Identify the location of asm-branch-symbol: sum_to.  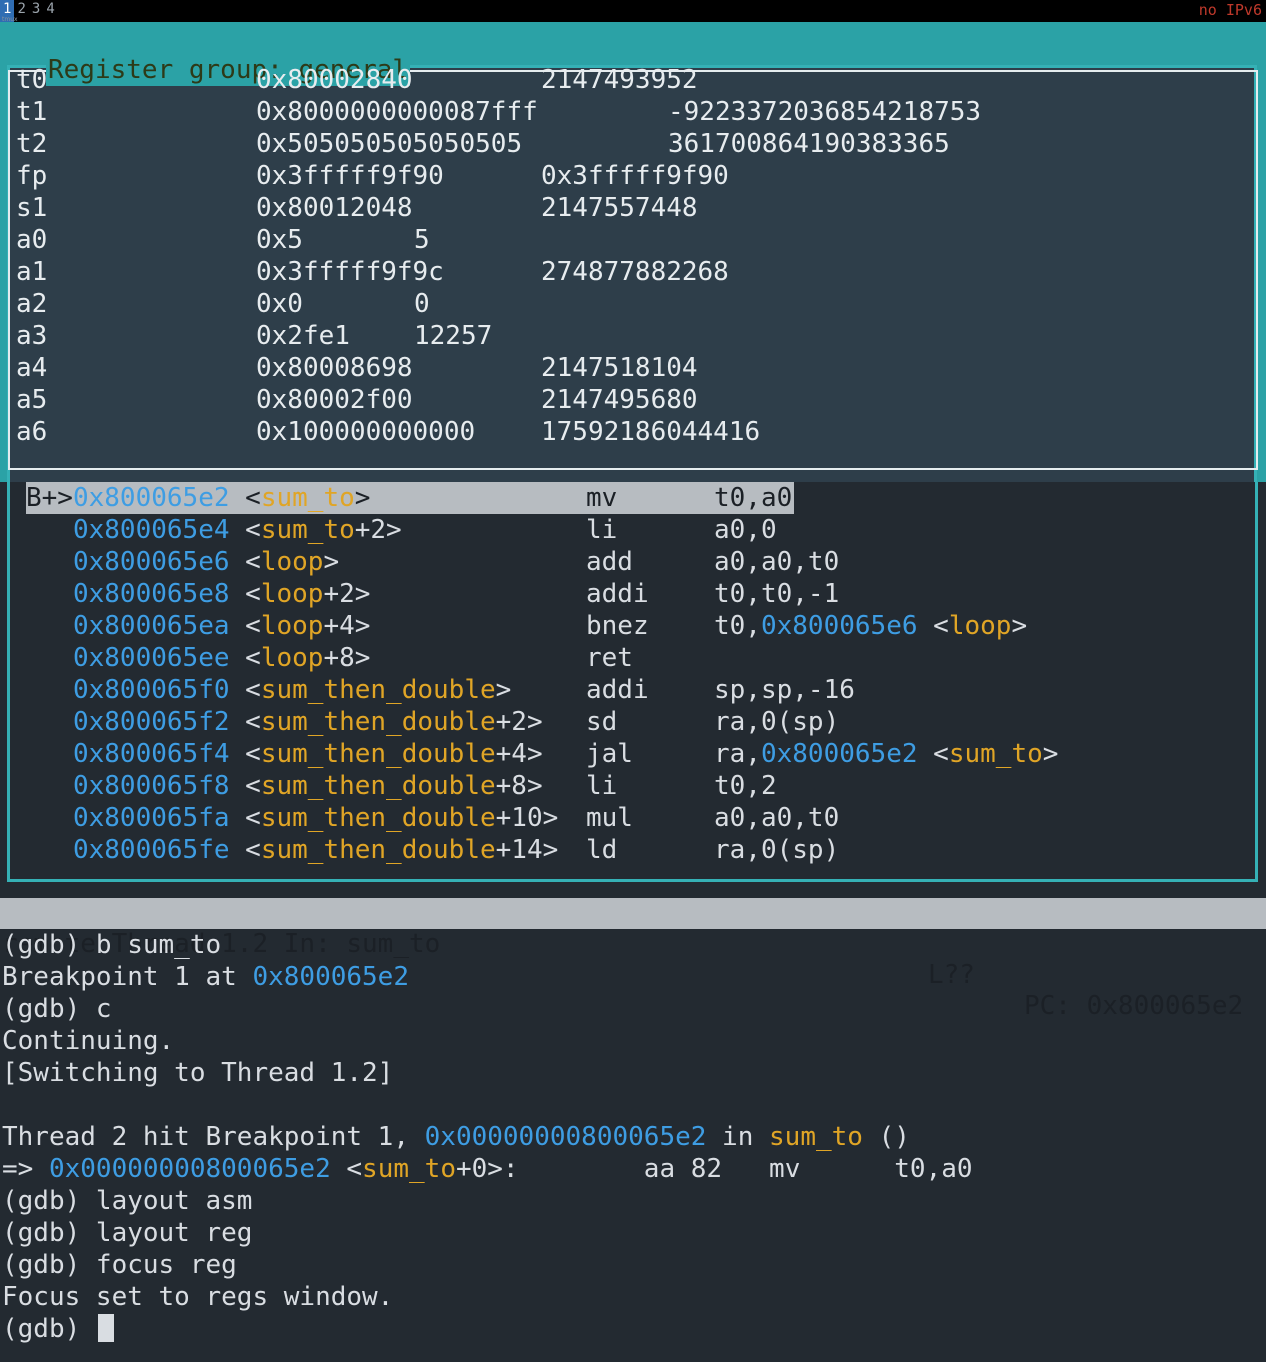
(995, 754).